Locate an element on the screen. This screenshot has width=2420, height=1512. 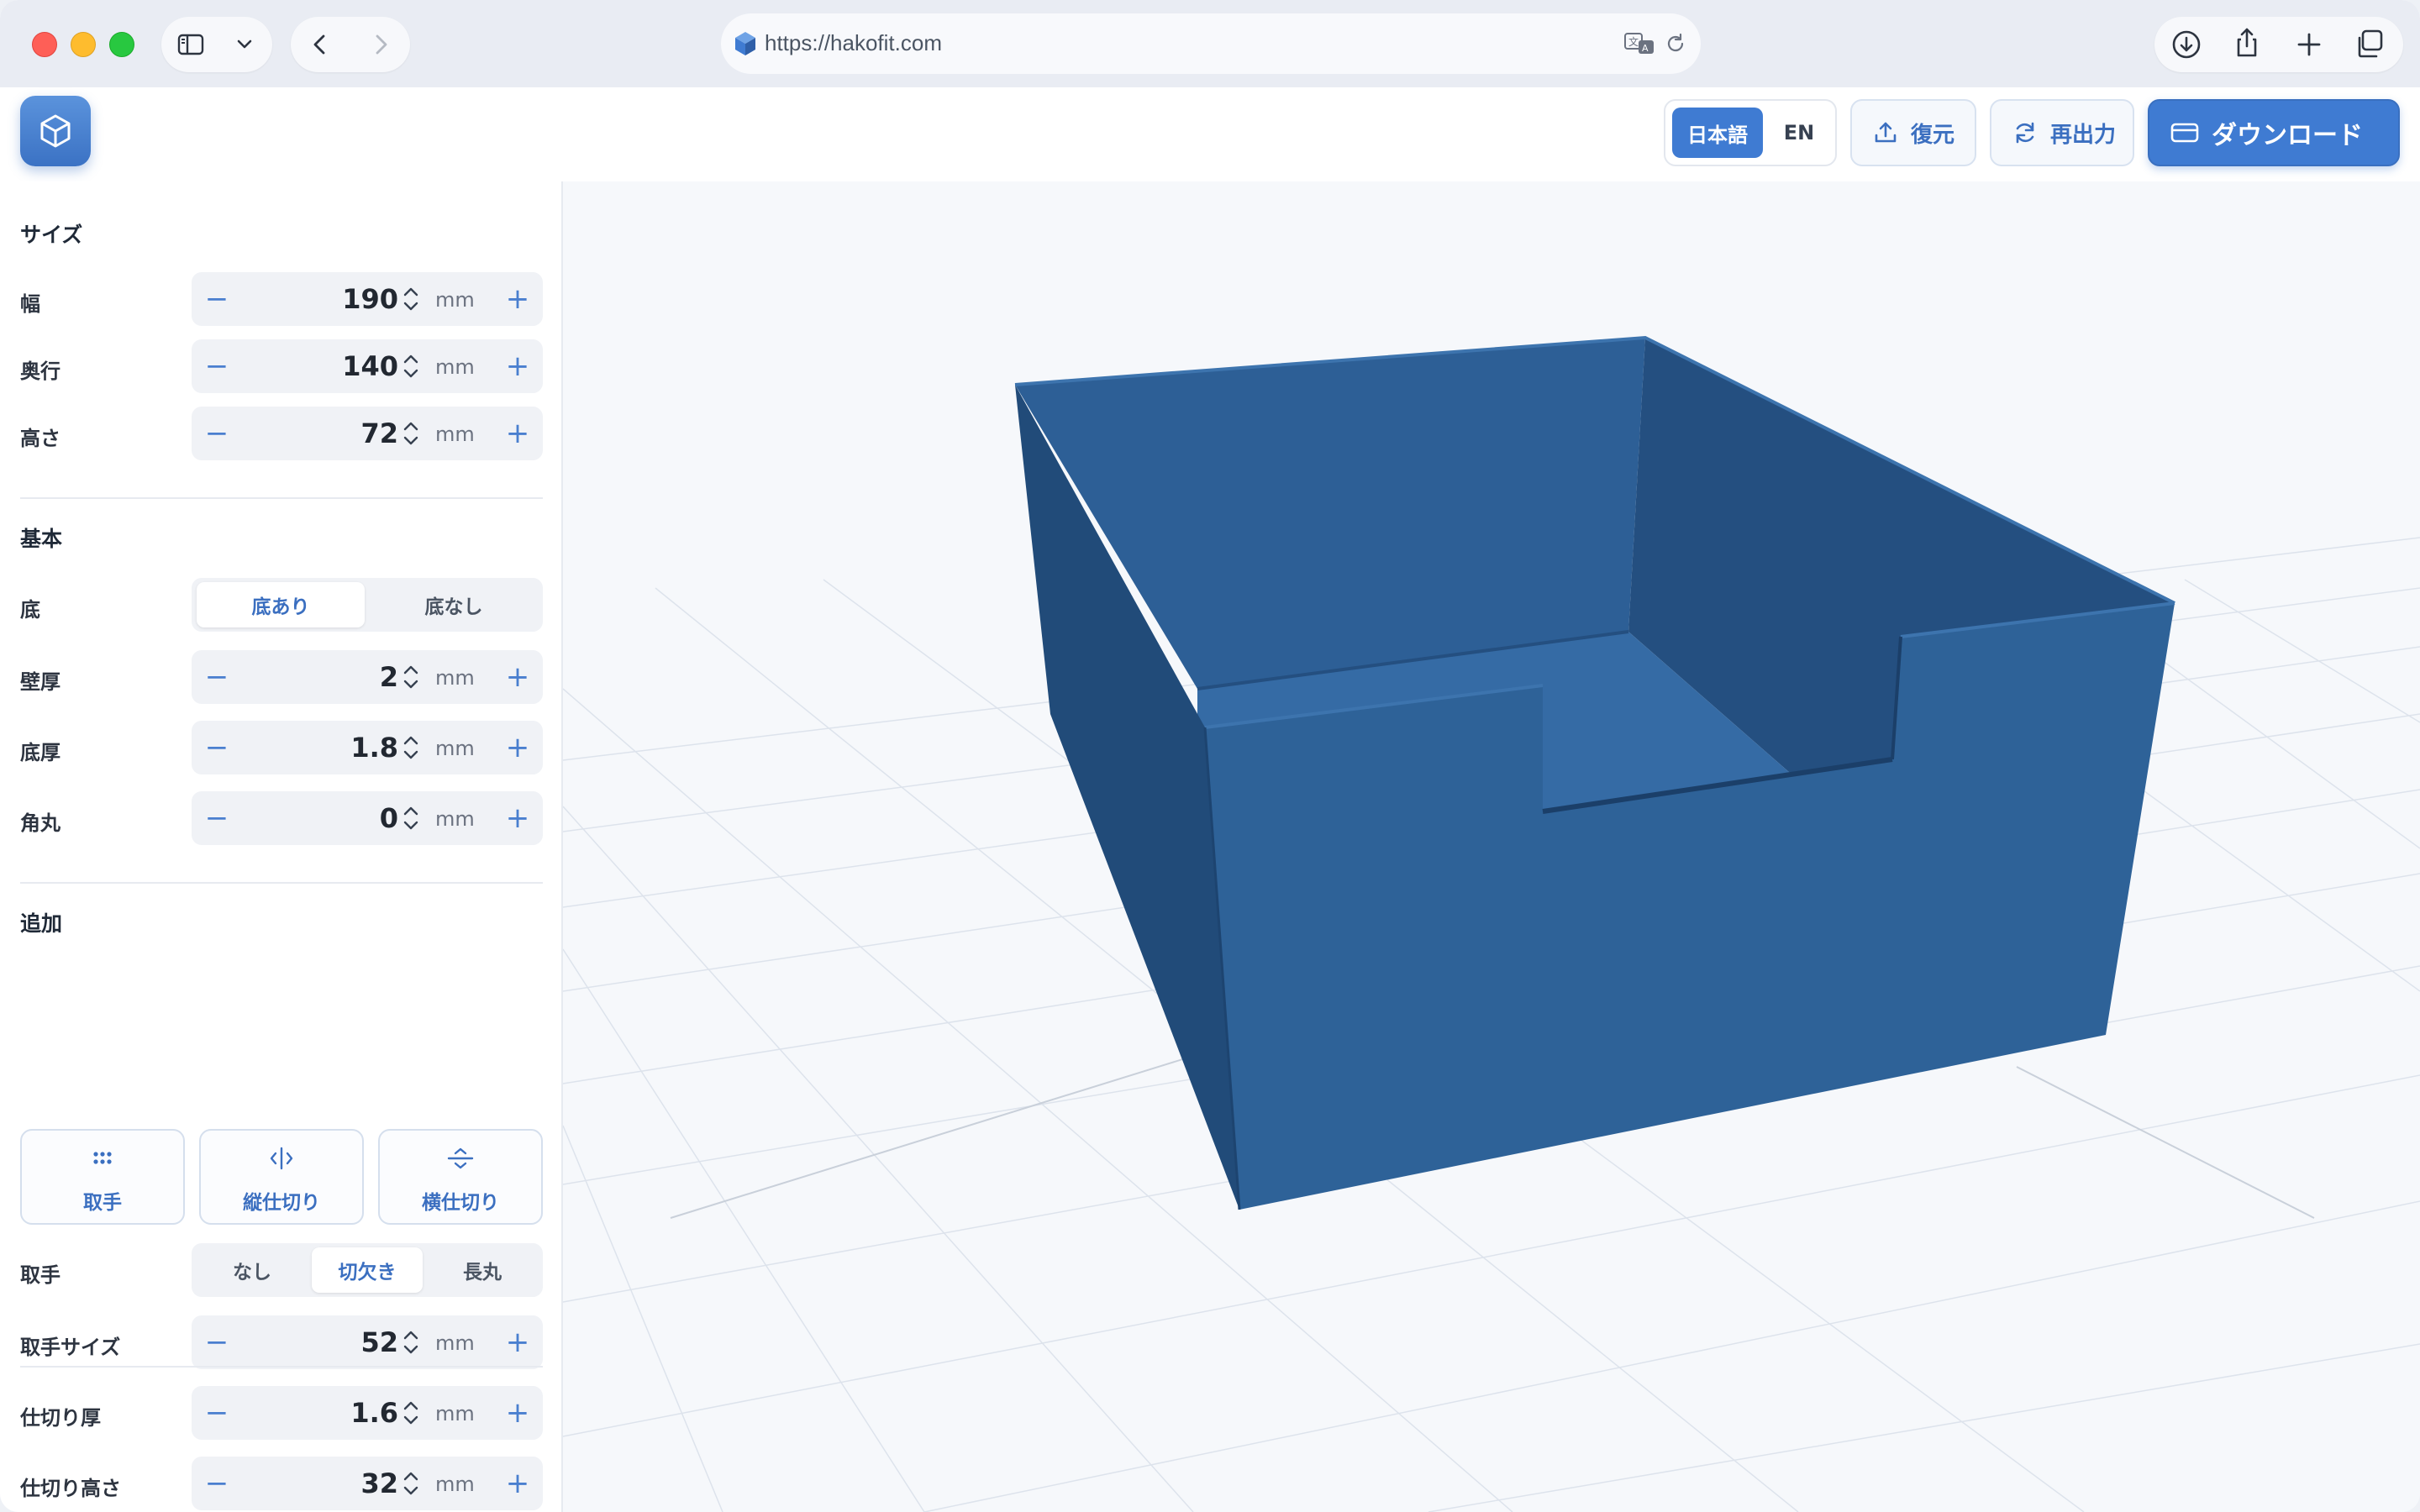
wall-decrement-button: − is located at coordinates (217, 677).